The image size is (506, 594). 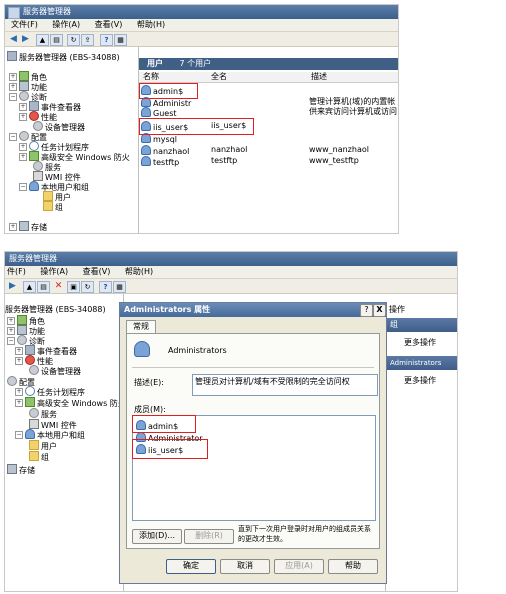 What do you see at coordinates (160, 161) in the screenshot?
I see `list-item: testftp` at bounding box center [160, 161].